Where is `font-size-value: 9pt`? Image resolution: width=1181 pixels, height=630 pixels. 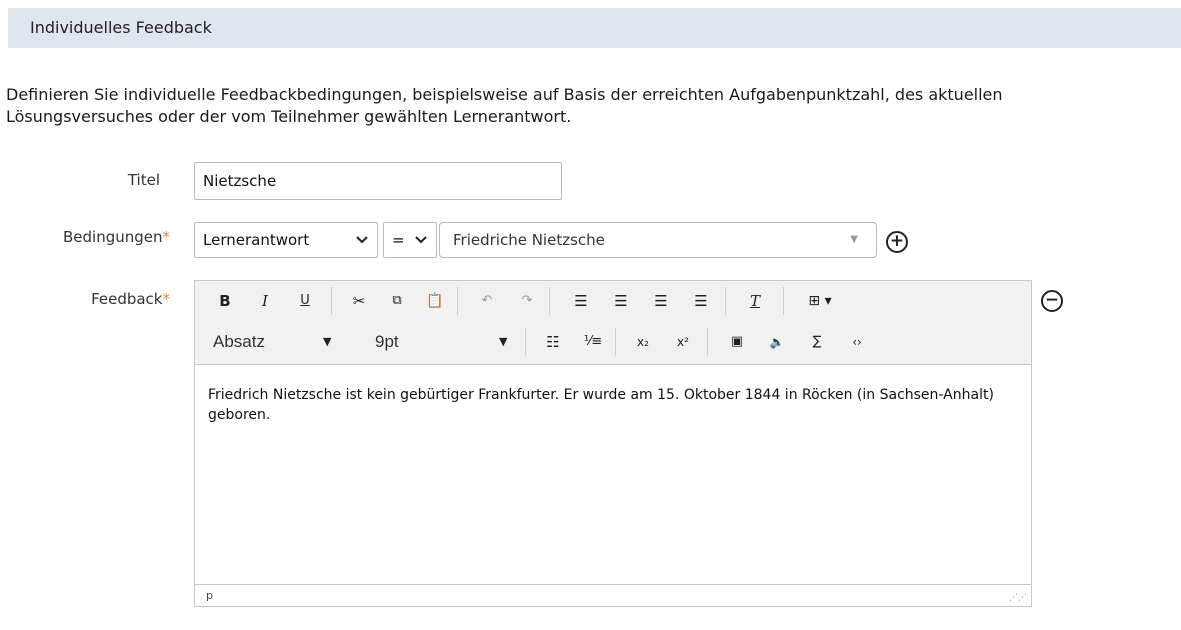
font-size-value: 9pt is located at coordinates (387, 341).